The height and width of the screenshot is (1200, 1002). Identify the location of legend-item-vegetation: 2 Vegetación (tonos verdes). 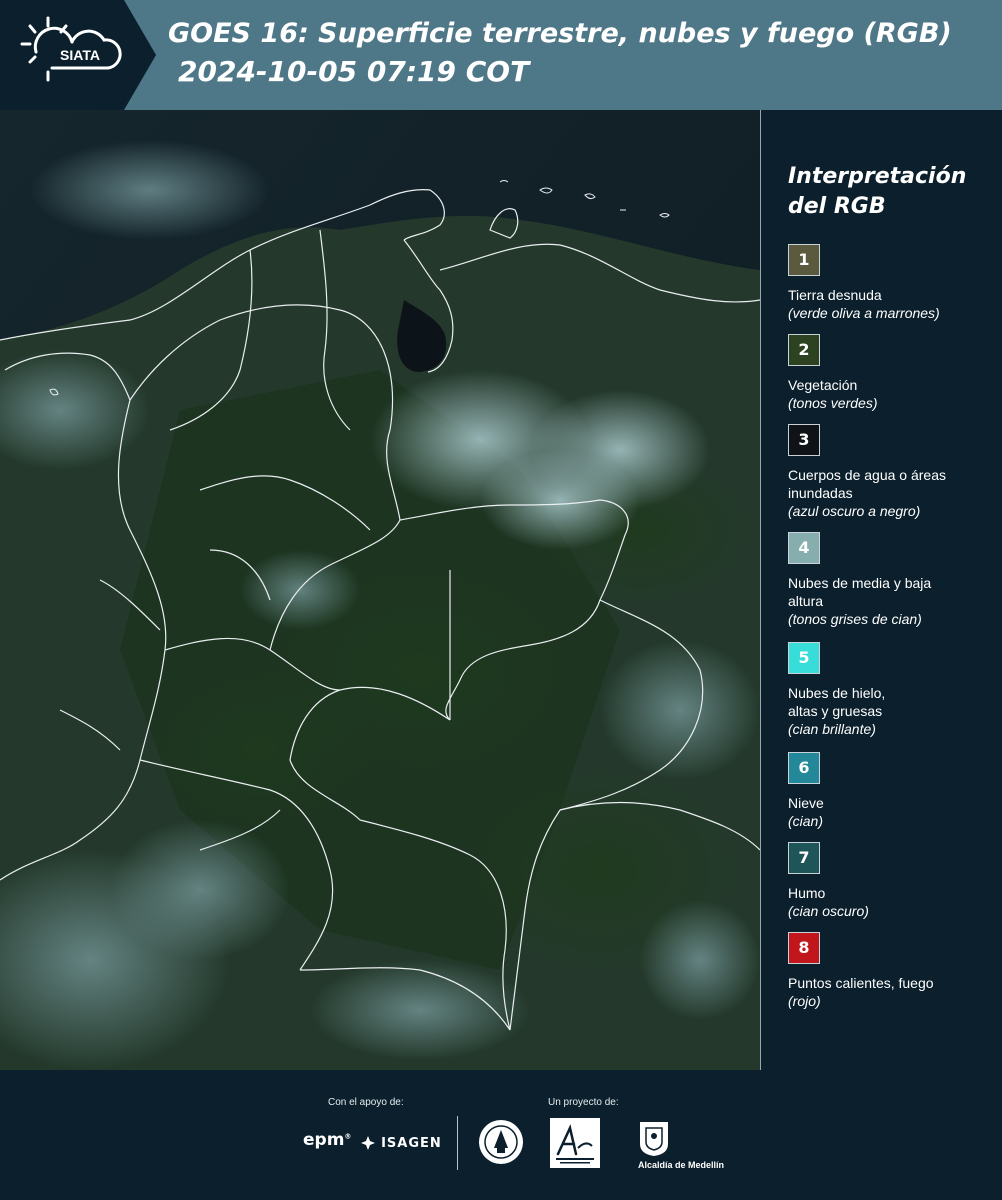
(893, 373).